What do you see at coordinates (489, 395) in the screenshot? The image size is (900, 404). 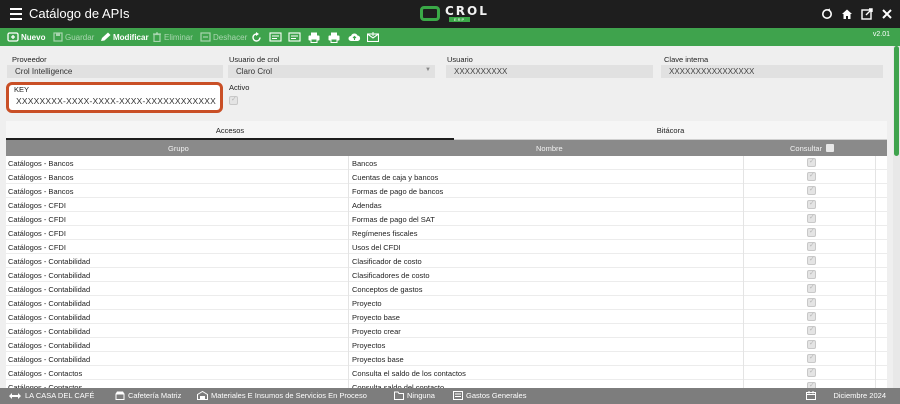 I see `expense-status: Gastos Generales` at bounding box center [489, 395].